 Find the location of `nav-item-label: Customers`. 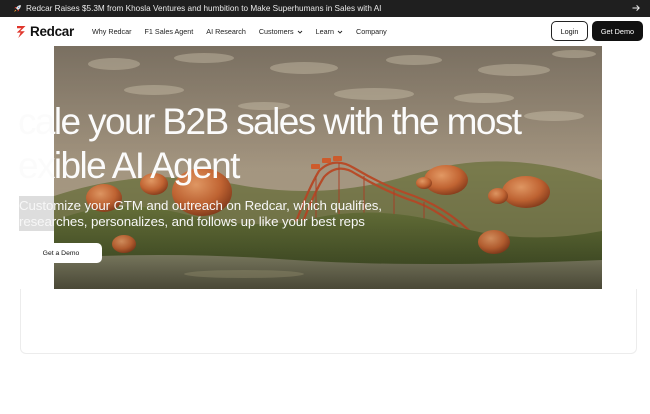

nav-item-label: Customers is located at coordinates (276, 31).